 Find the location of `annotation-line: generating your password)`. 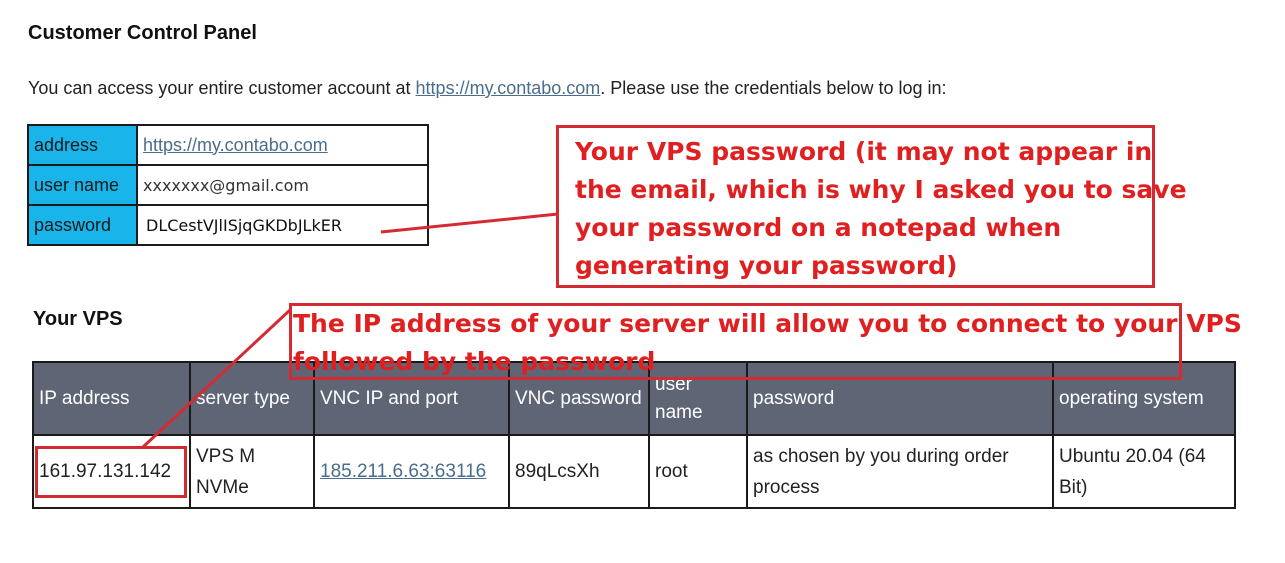

annotation-line: generating your password) is located at coordinates (766, 265).